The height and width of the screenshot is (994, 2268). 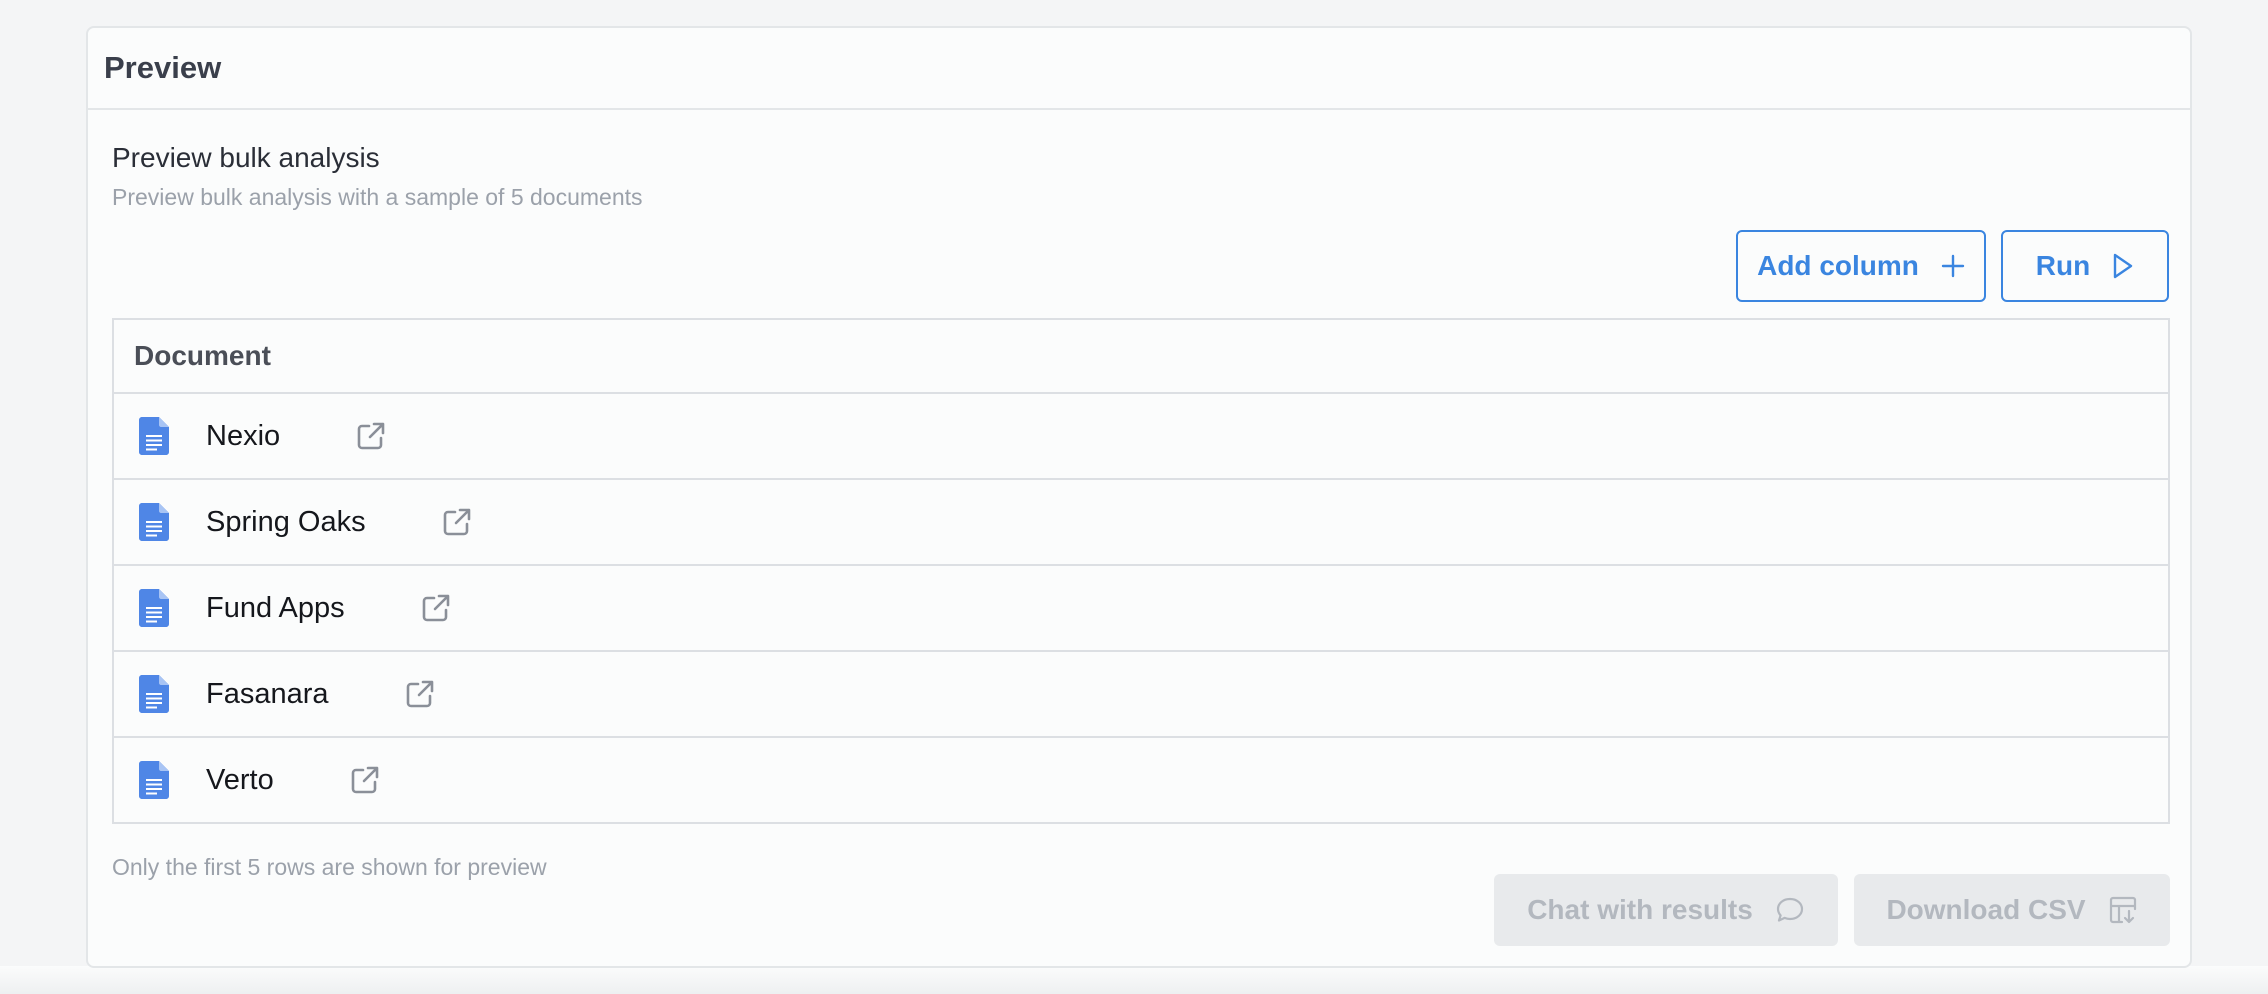 I want to click on add-column-button: Add column, so click(x=1861, y=266).